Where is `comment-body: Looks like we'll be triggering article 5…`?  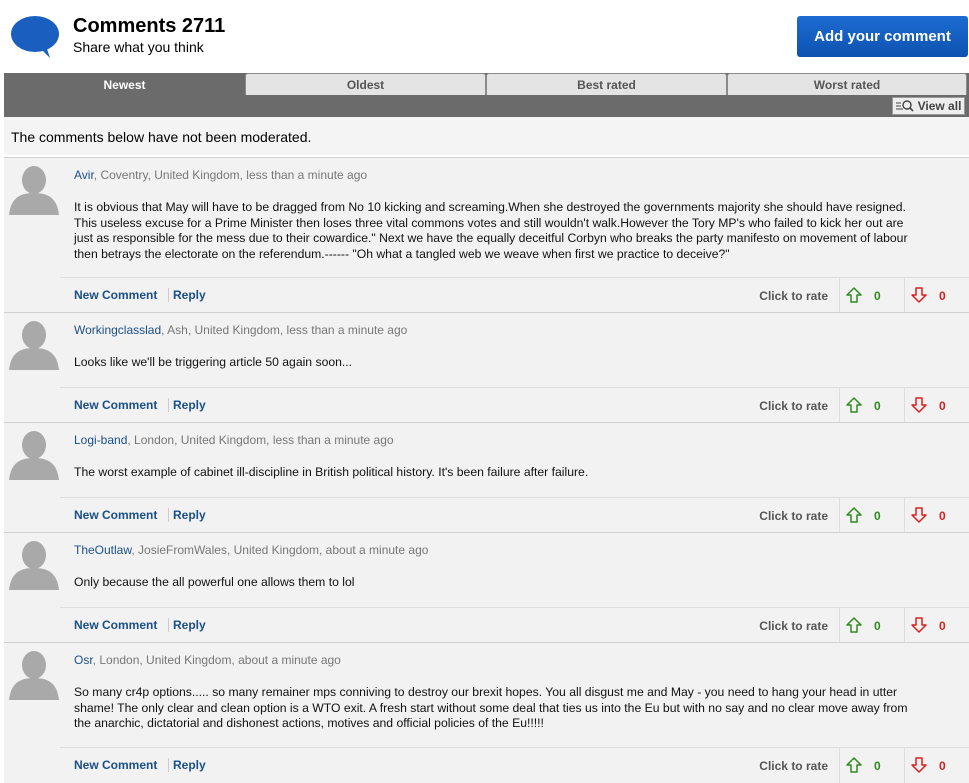 comment-body: Looks like we'll be triggering article 5… is located at coordinates (514, 363).